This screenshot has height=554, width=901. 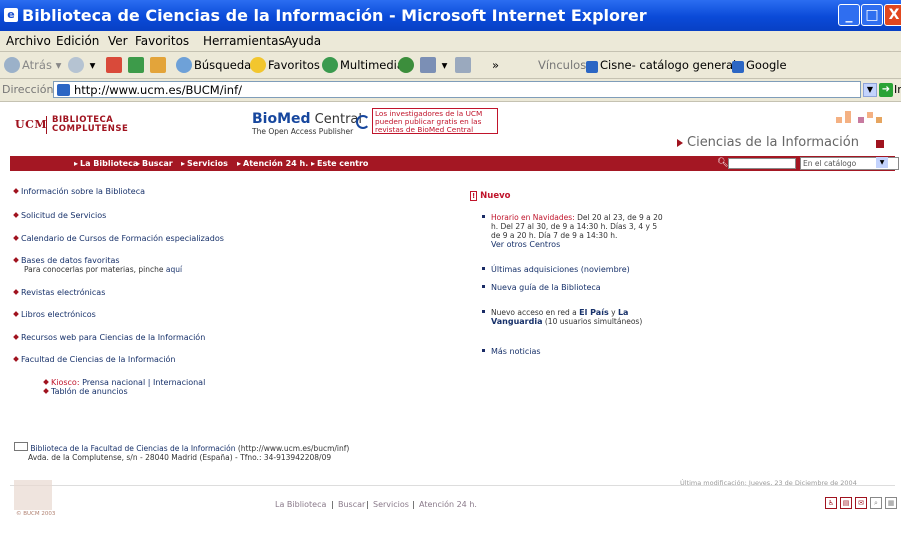 What do you see at coordinates (336, 119) in the screenshot?
I see `biomed-central: Central` at bounding box center [336, 119].